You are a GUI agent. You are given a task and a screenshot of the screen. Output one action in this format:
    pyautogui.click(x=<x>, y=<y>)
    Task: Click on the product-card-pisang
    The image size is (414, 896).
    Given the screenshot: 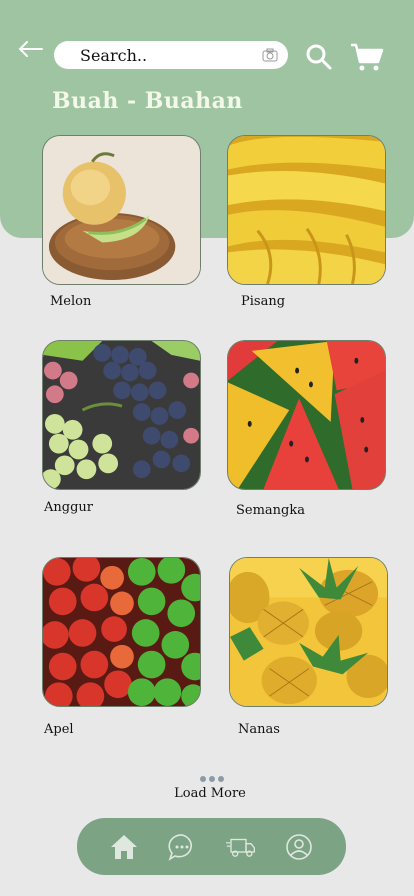 What is the action you would take?
    pyautogui.click(x=306, y=210)
    